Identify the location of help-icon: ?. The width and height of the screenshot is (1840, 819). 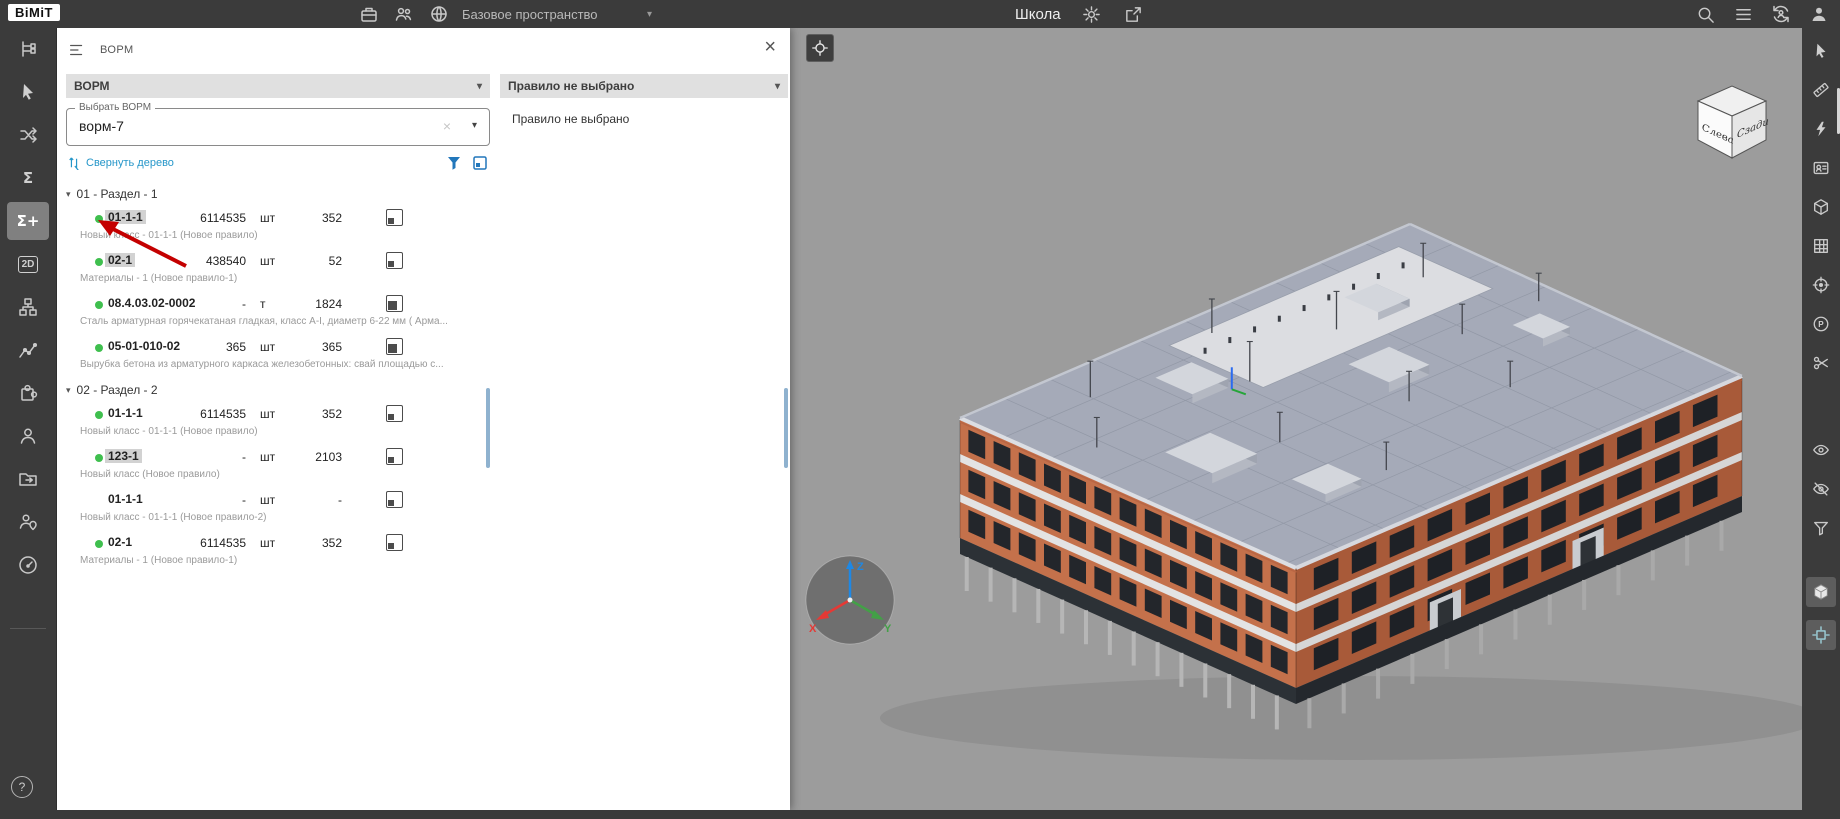
(22, 787).